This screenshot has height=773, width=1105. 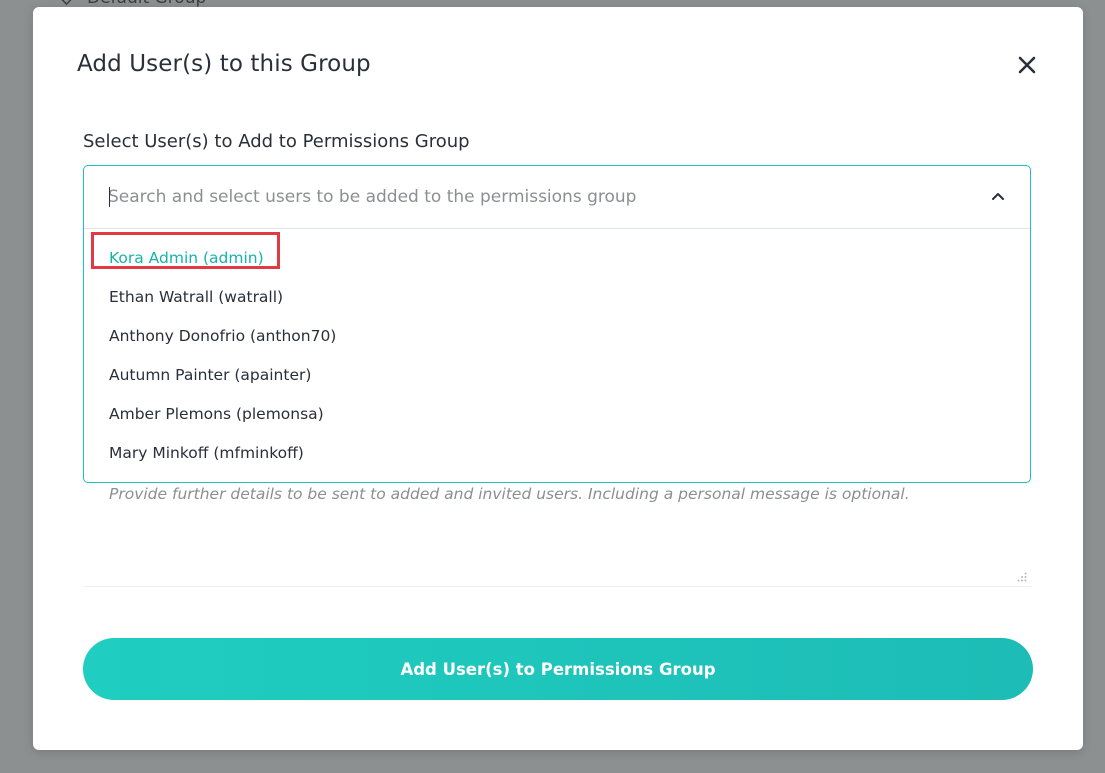 I want to click on user-option-label: Mary Minkoff (mfminkoff), so click(x=206, y=453).